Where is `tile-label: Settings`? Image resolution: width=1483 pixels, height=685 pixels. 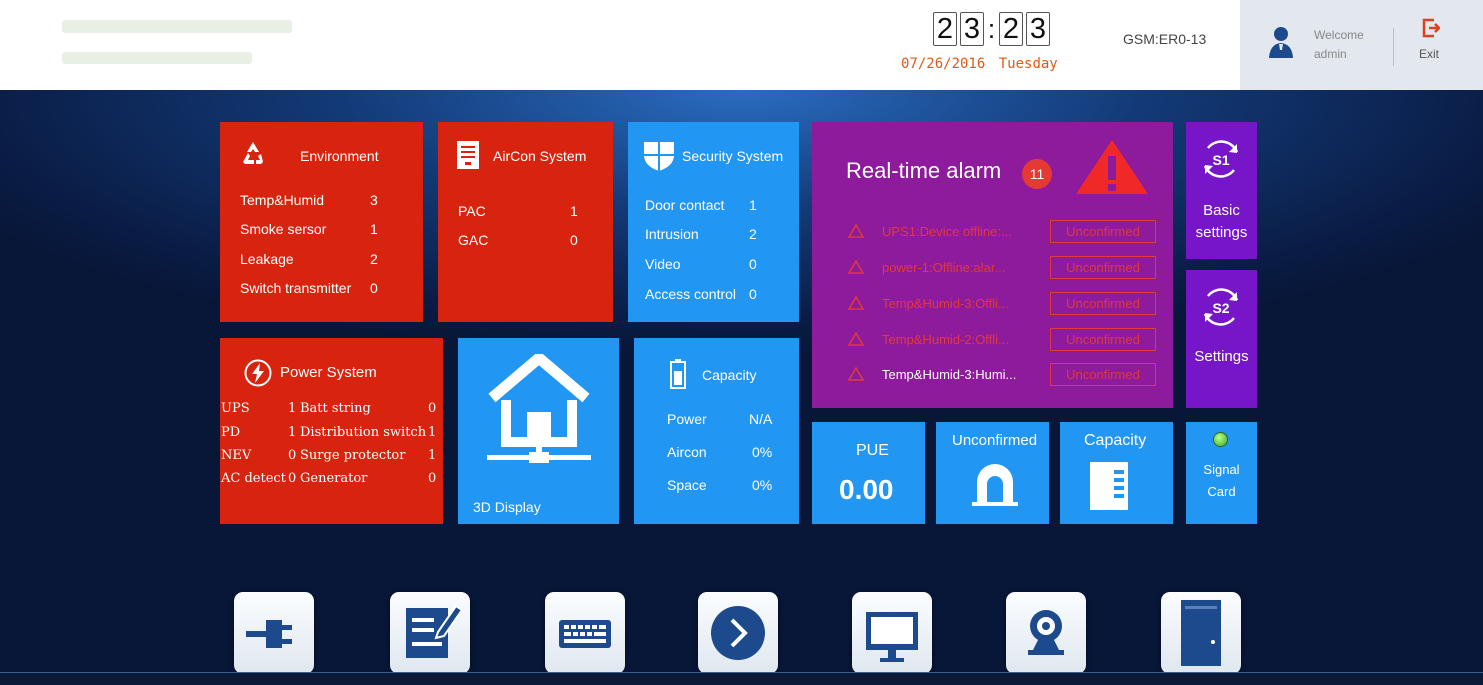 tile-label: Settings is located at coordinates (1221, 356).